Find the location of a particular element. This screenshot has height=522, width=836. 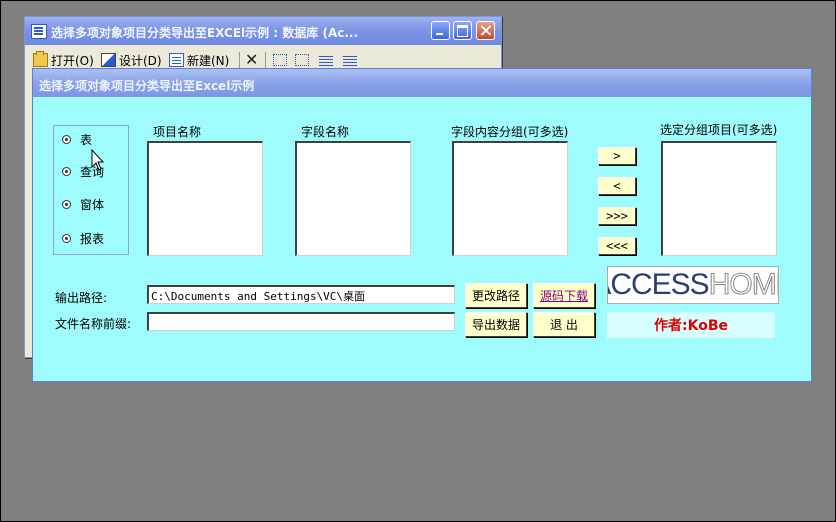

field-group-label: 字段内容分组(可多选) is located at coordinates (510, 132).